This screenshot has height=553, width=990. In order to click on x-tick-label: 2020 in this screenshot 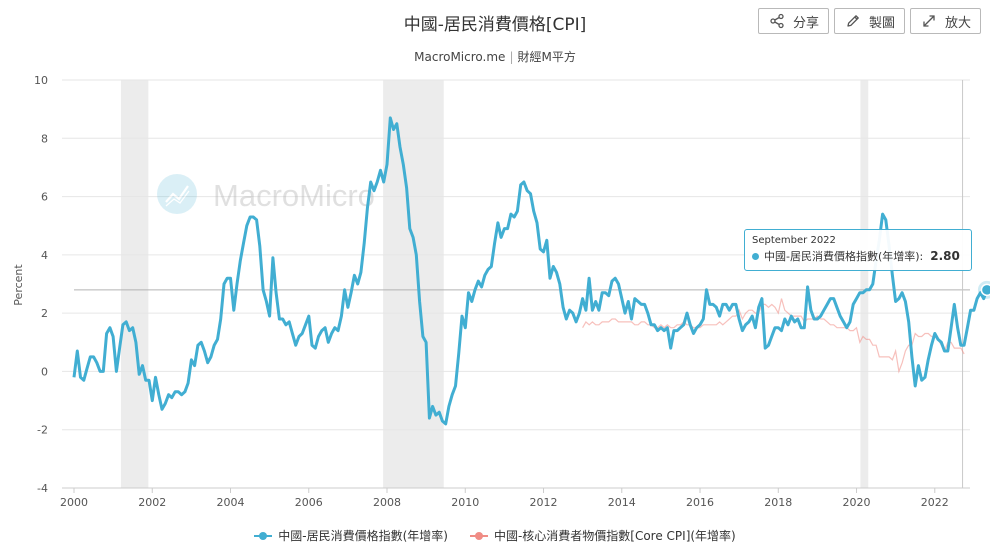, I will do `click(857, 502)`.